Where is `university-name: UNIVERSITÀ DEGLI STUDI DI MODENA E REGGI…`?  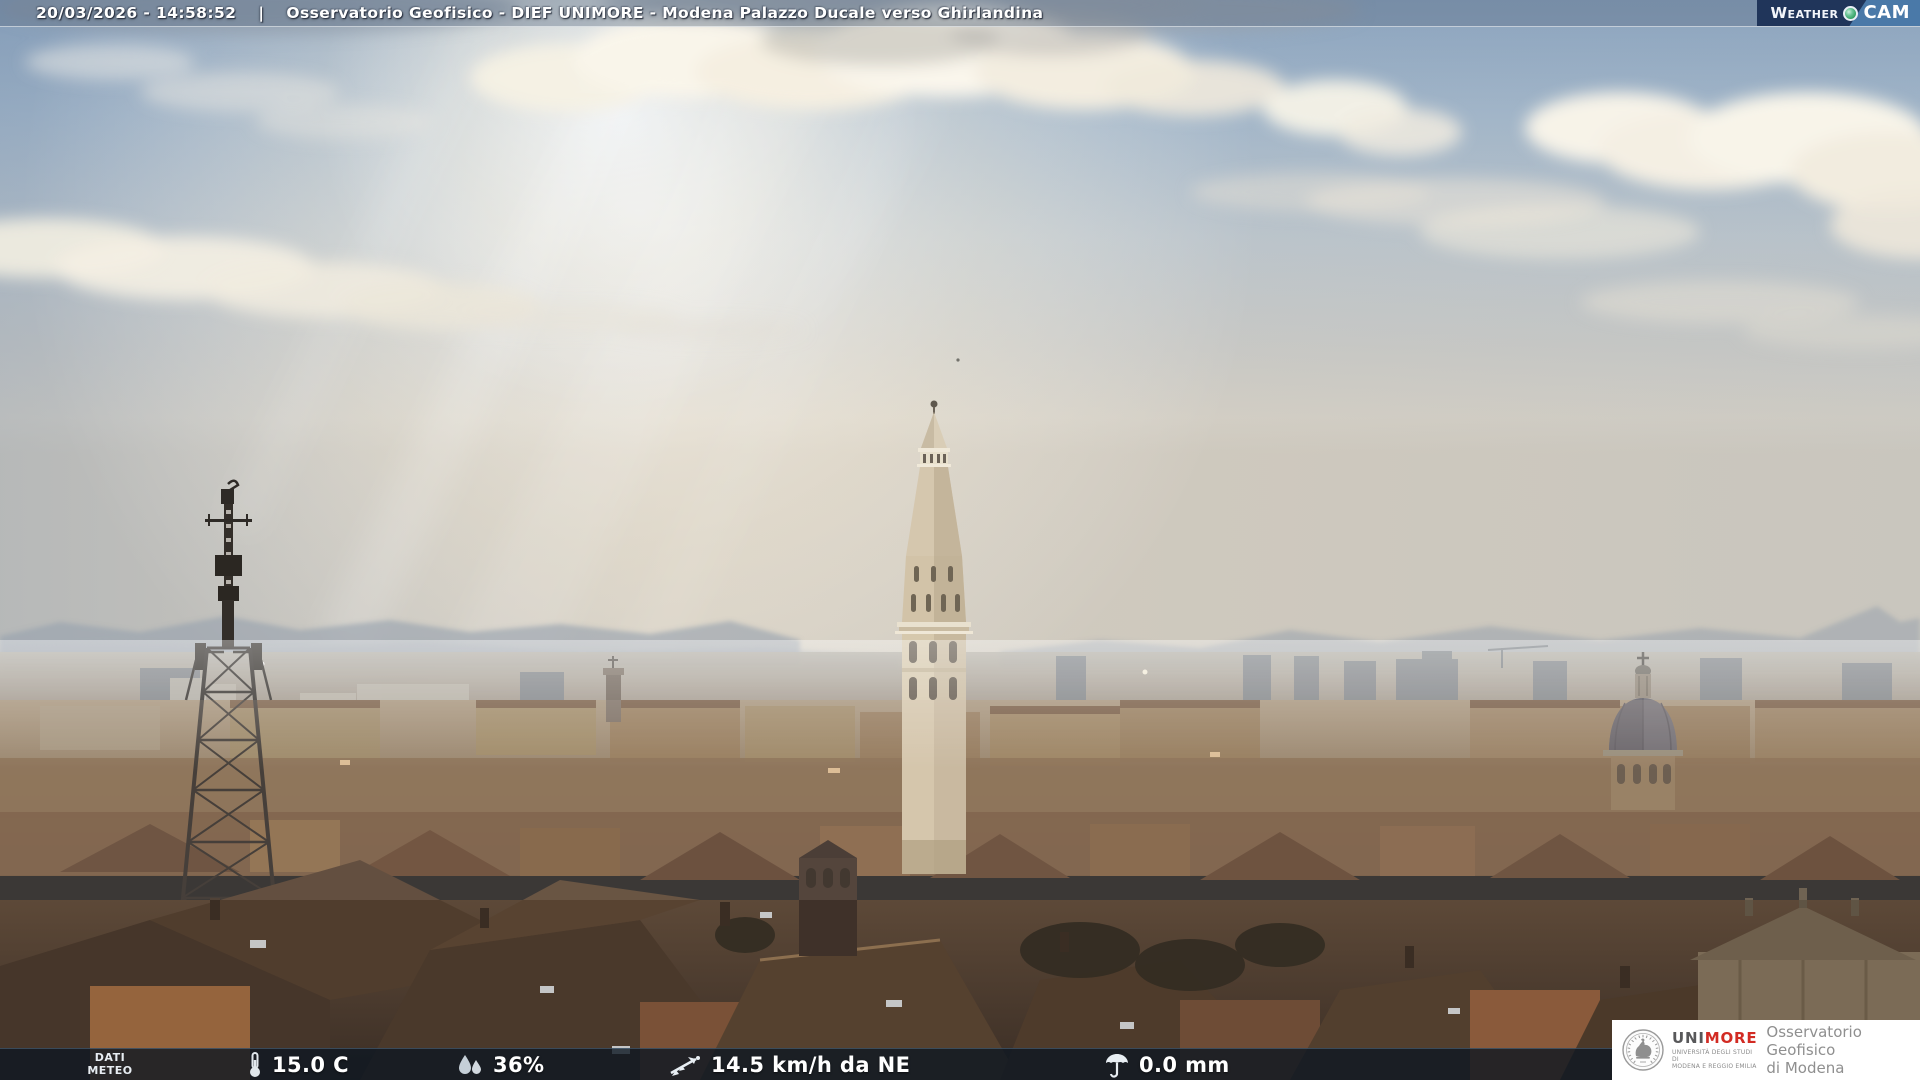 university-name: UNIVERSITÀ DEGLI STUDI DI MODENA E REGGI… is located at coordinates (1714, 1059).